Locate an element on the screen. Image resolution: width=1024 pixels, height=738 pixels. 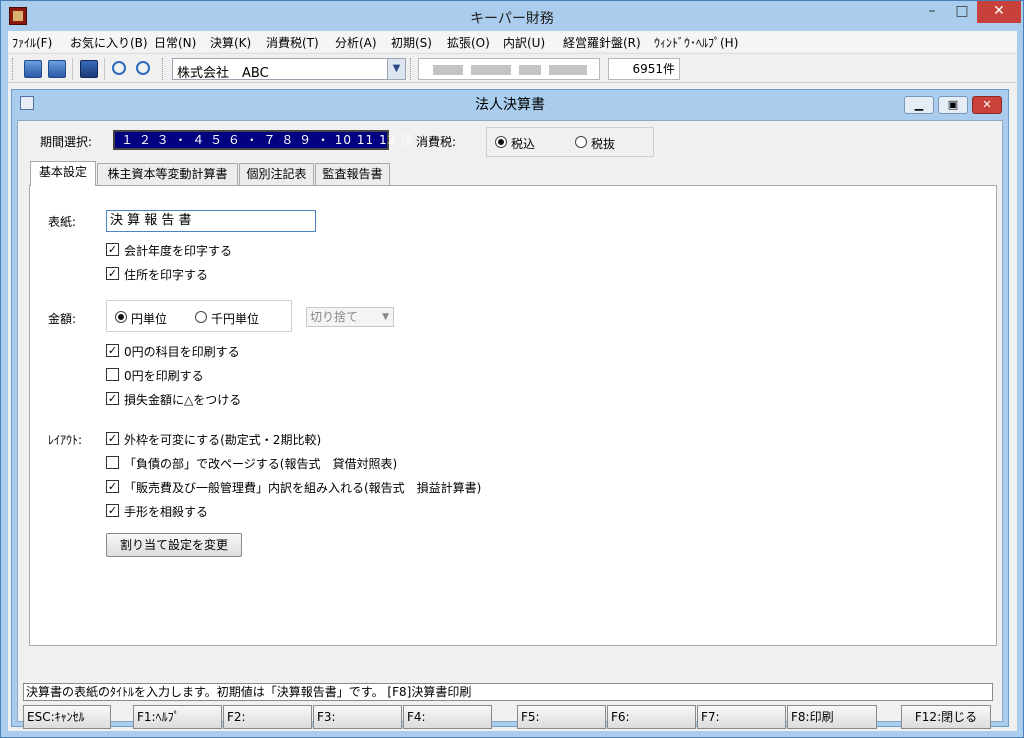
menu-breakdown: 内訳(U) is located at coordinates (524, 42).